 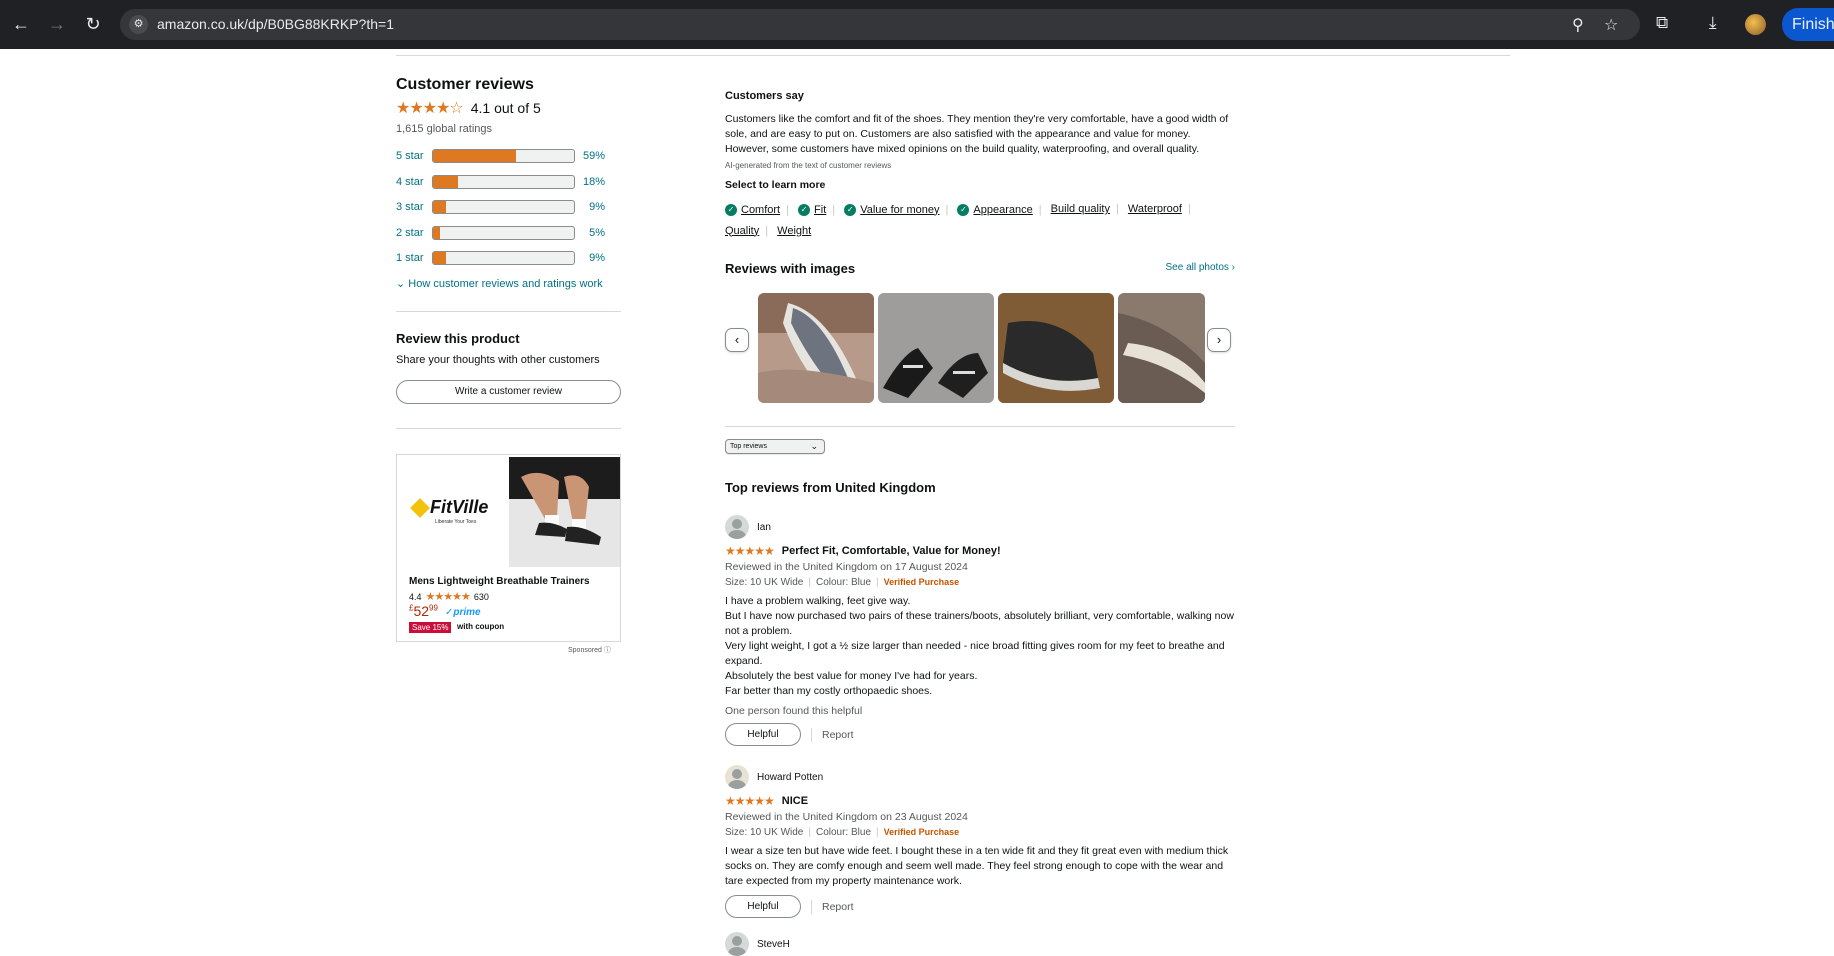 What do you see at coordinates (963, 210) in the screenshot?
I see `check-circle-icon: ✓` at bounding box center [963, 210].